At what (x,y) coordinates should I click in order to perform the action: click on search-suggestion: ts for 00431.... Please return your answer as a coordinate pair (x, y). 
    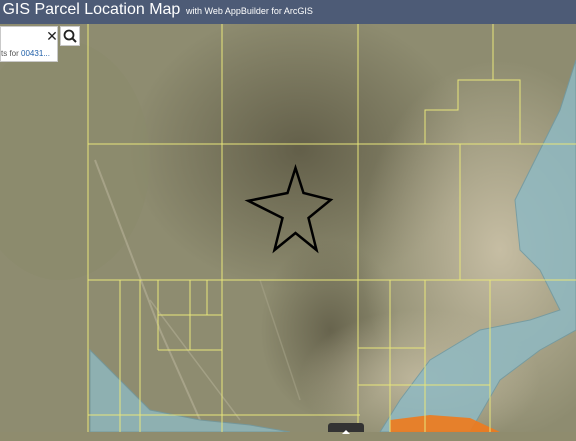
    Looking at the image, I should click on (25, 53).